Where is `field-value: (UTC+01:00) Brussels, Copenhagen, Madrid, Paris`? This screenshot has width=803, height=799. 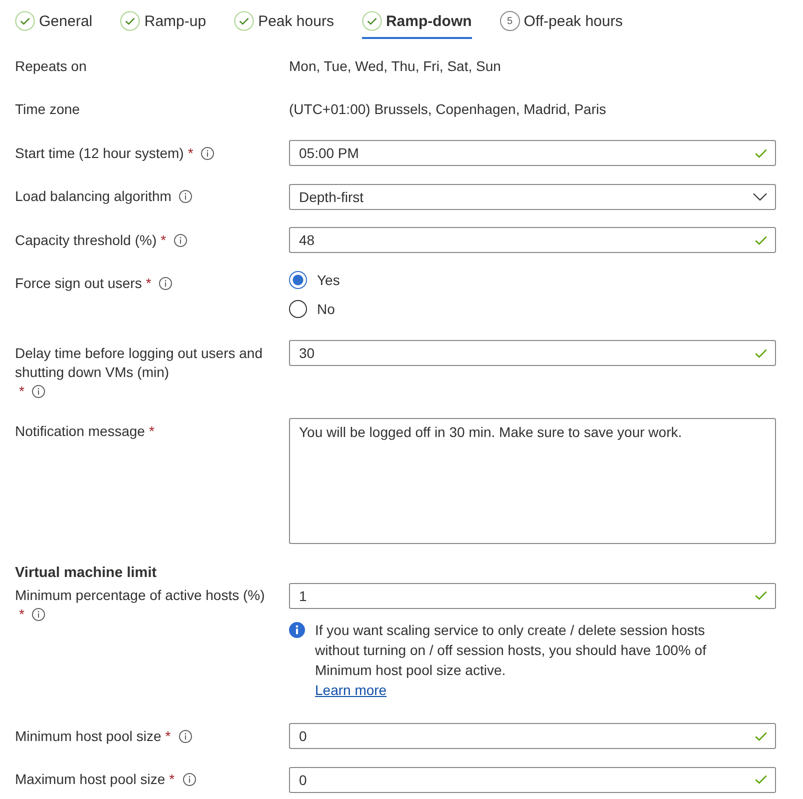
field-value: (UTC+01:00) Brussels, Copenhagen, Madrid, Paris is located at coordinates (447, 109).